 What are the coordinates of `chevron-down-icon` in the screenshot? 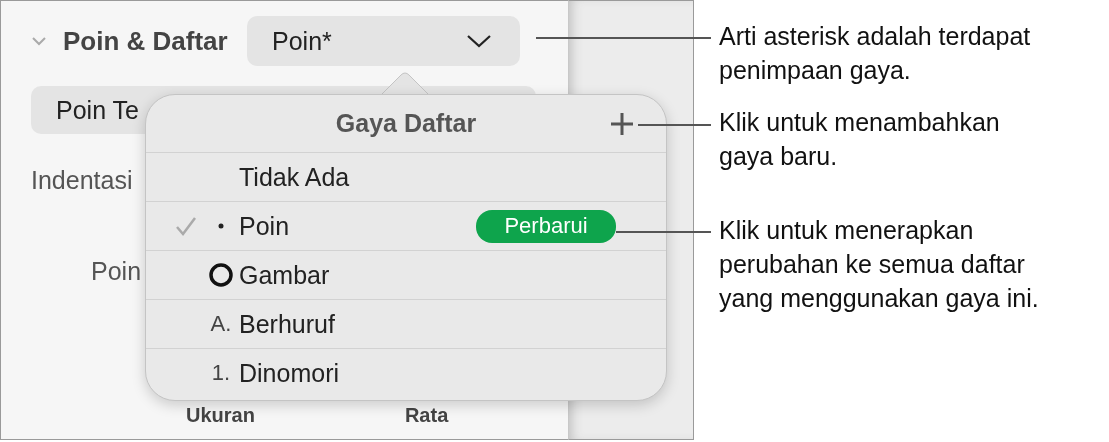 It's located at (479, 41).